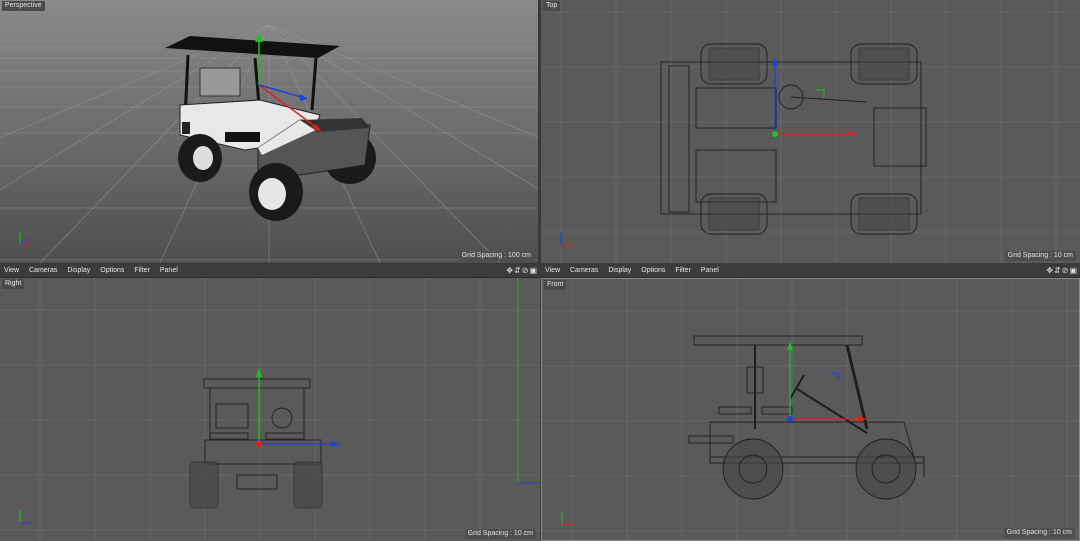 This screenshot has width=1080, height=541. Describe the element at coordinates (884, 64) in the screenshot. I see `tire-top-right` at that location.